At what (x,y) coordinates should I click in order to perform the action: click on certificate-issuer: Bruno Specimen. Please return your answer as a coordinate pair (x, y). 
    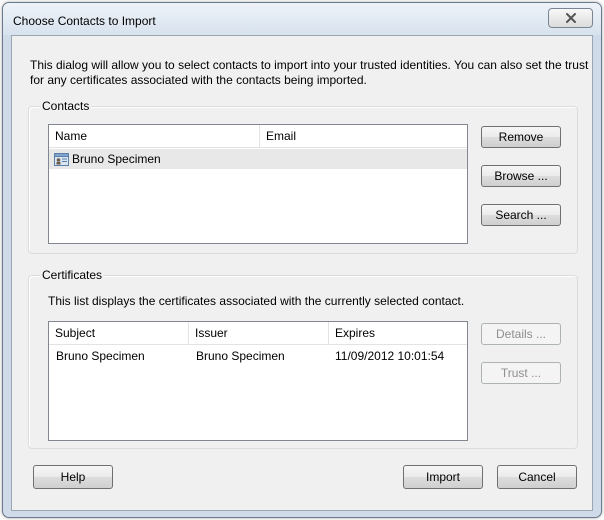
    Looking at the image, I should click on (240, 356).